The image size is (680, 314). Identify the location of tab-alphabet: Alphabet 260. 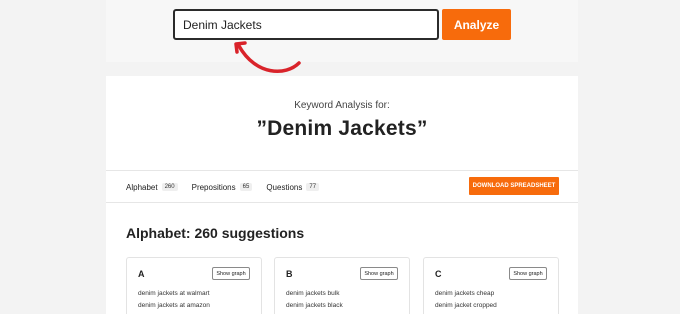
(152, 187).